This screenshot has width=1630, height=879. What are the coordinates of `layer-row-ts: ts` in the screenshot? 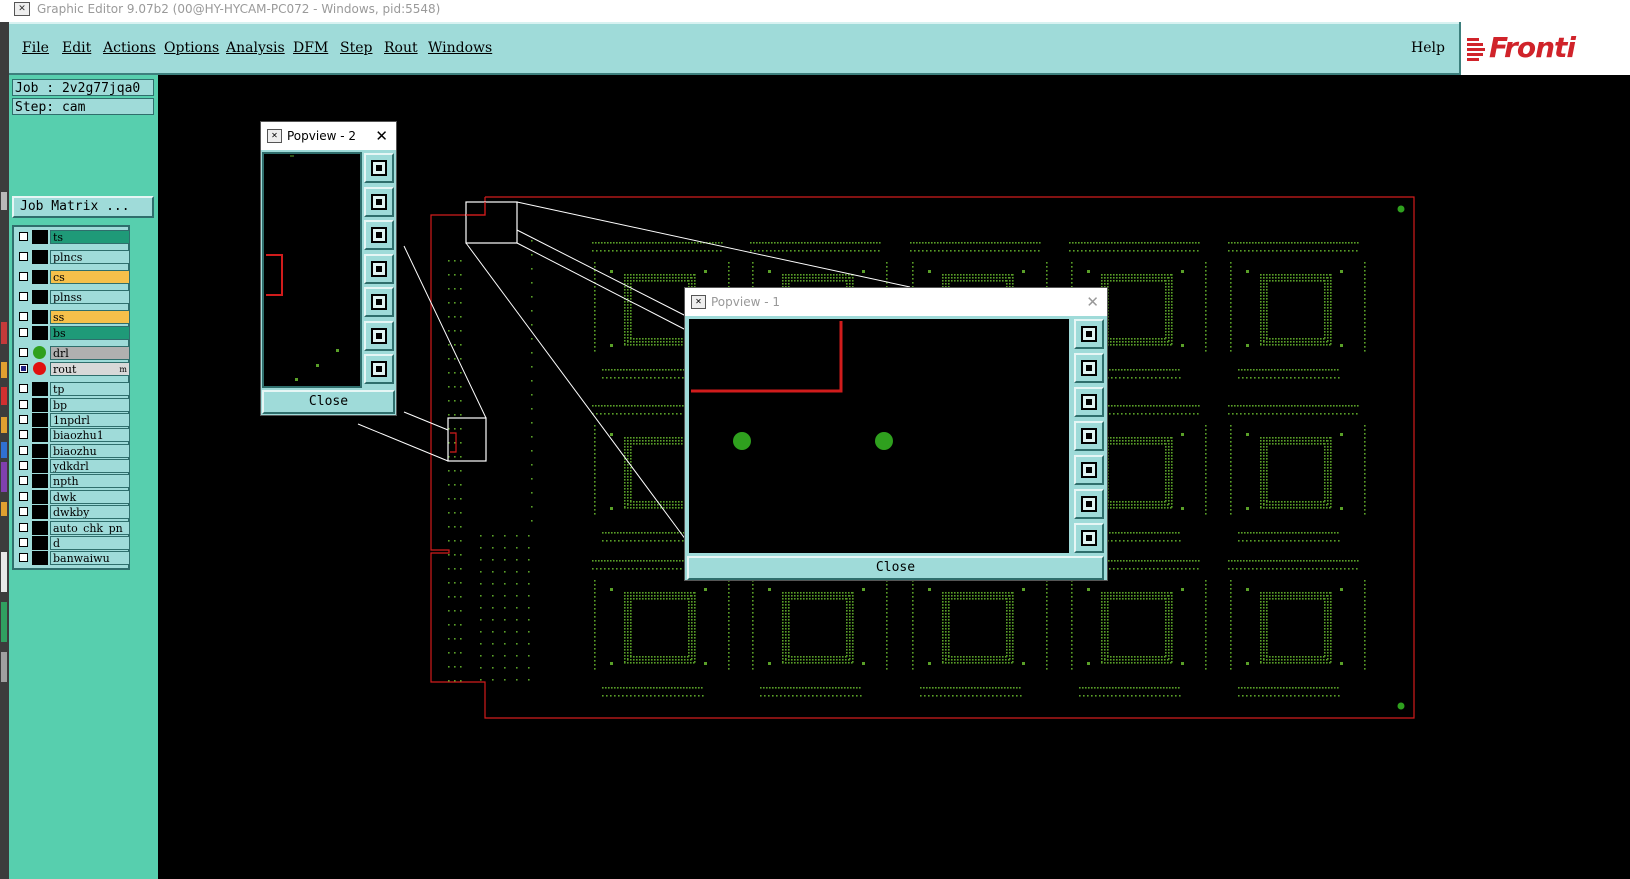 It's located at (73, 237).